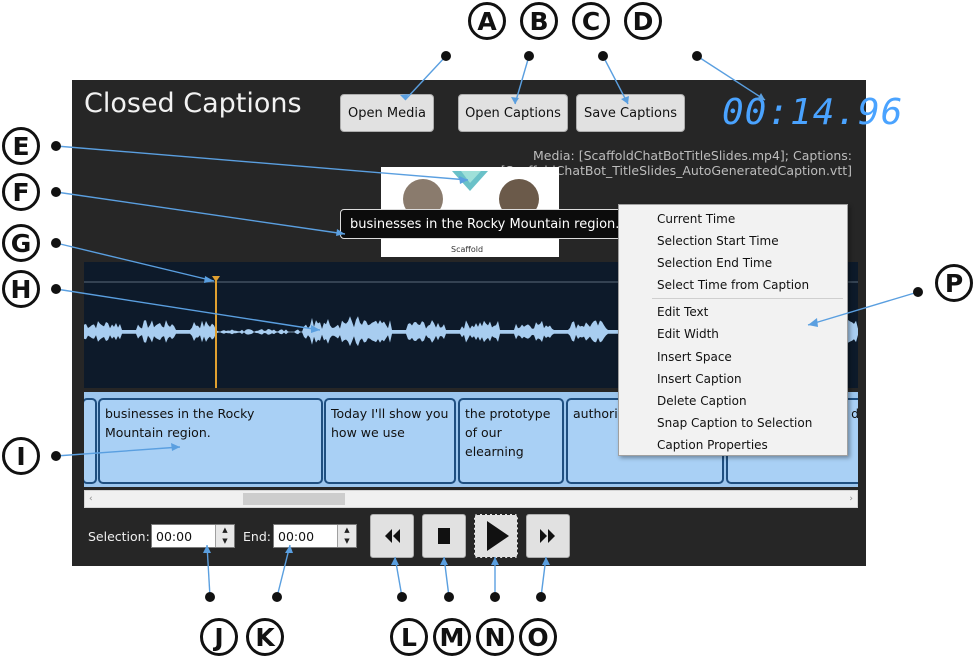  I want to click on callout-label: N, so click(495, 637).